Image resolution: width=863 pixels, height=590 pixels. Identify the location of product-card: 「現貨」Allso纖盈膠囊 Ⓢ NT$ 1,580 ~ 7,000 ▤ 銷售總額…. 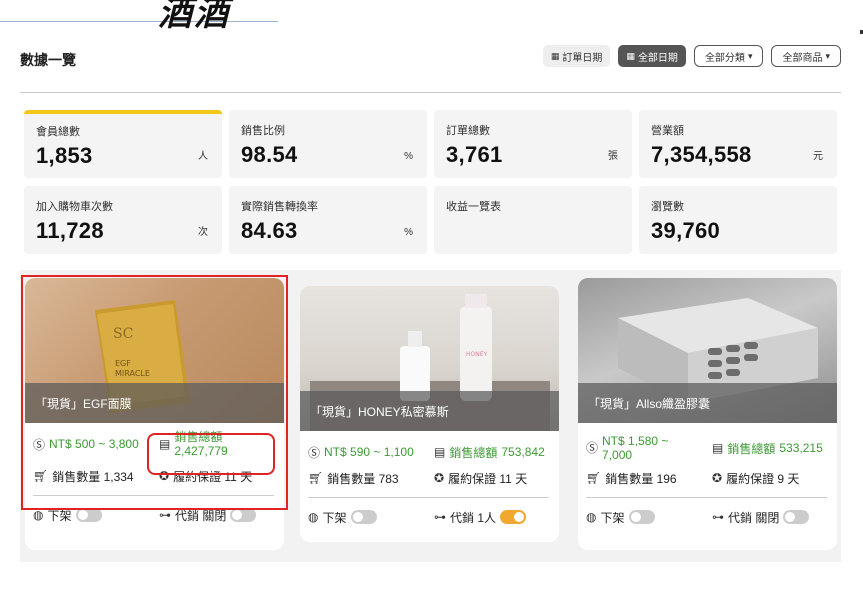
(707, 414).